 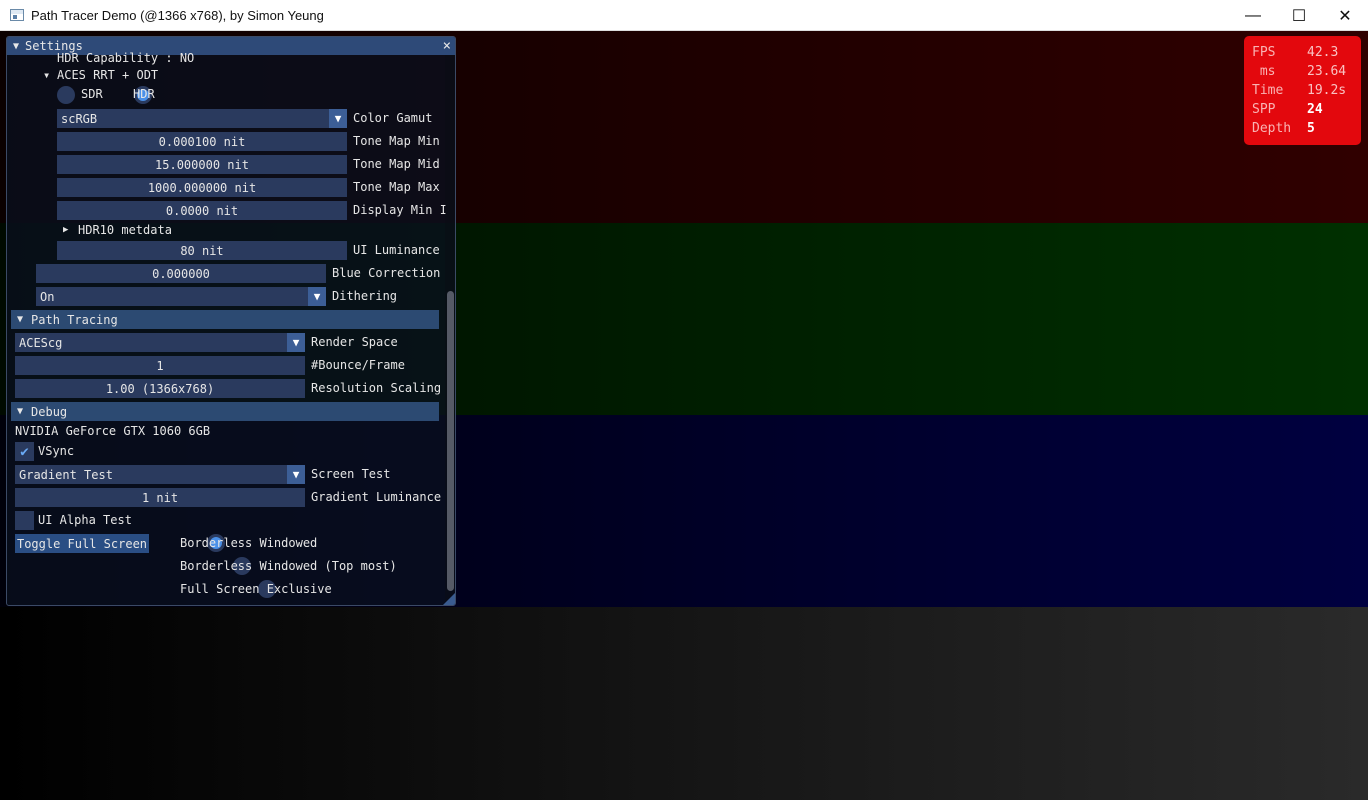 I want to click on ui-luminance-slider: 80 nit, so click(x=202, y=250).